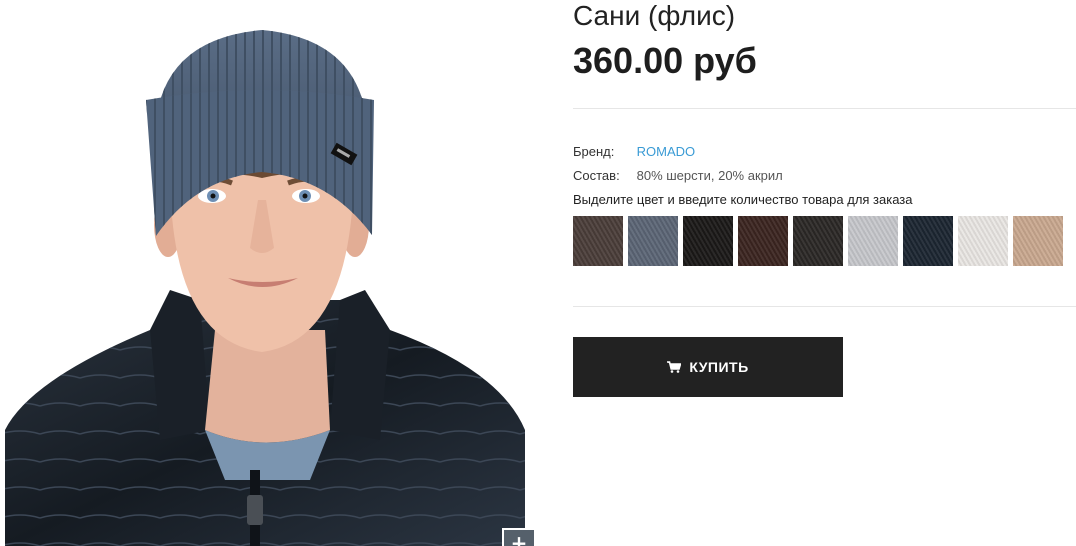 The image size is (1076, 546). Describe the element at coordinates (654, 15) in the screenshot. I see `product-title: Сани (флис)` at that location.